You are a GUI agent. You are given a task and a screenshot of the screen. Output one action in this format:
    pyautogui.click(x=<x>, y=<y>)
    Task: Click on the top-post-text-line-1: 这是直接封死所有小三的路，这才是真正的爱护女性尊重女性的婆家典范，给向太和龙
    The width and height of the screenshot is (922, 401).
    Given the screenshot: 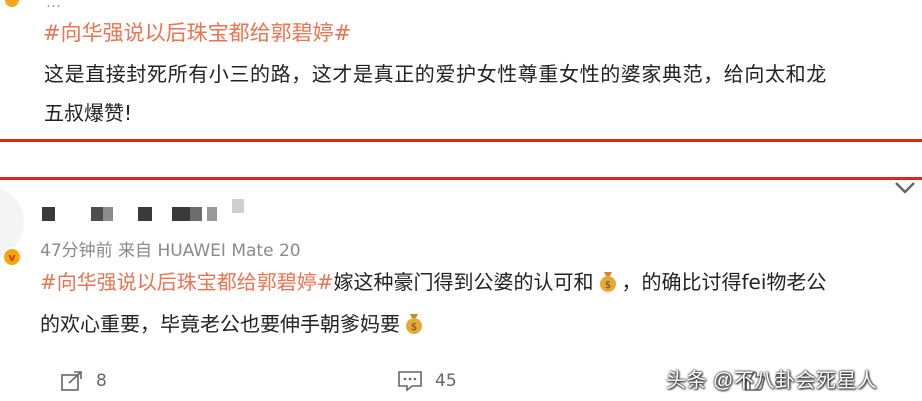 What is the action you would take?
    pyautogui.click(x=435, y=74)
    